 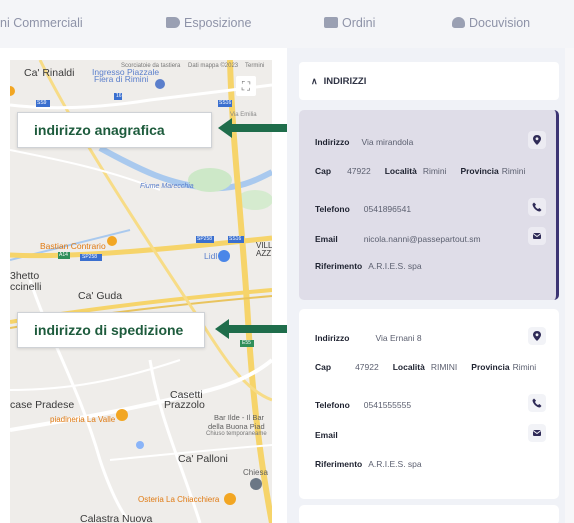 What do you see at coordinates (387, 142) in the screenshot?
I see `value-indirizzo: Via mirandola` at bounding box center [387, 142].